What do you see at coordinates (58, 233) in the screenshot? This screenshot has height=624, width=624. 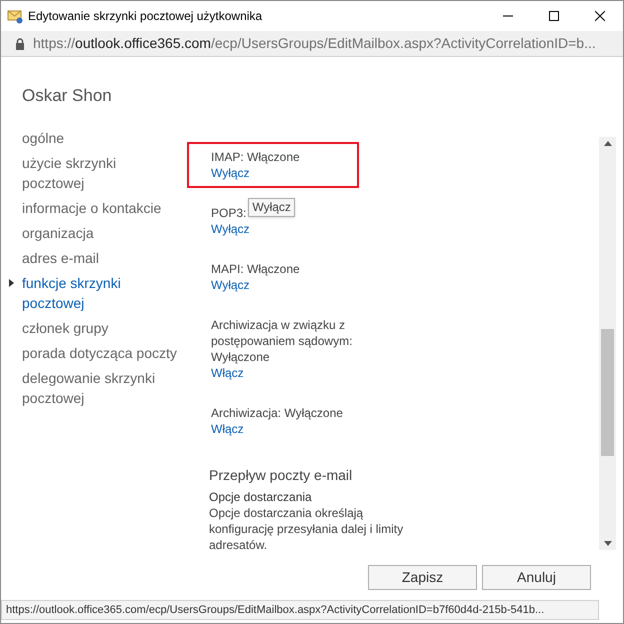 I see `nav-item: organizacja` at bounding box center [58, 233].